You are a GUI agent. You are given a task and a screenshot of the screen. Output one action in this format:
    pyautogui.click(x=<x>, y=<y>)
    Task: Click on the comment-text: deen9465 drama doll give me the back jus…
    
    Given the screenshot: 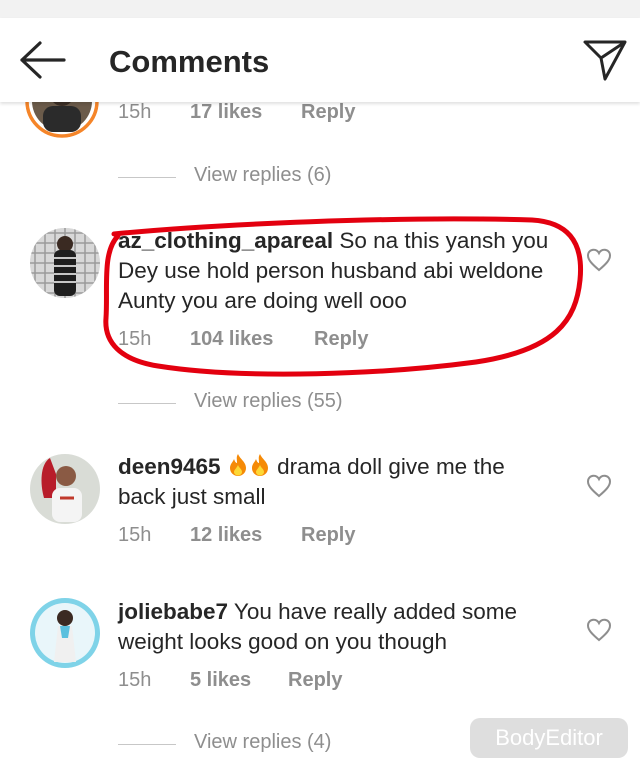 What is the action you would take?
    pyautogui.click(x=338, y=482)
    